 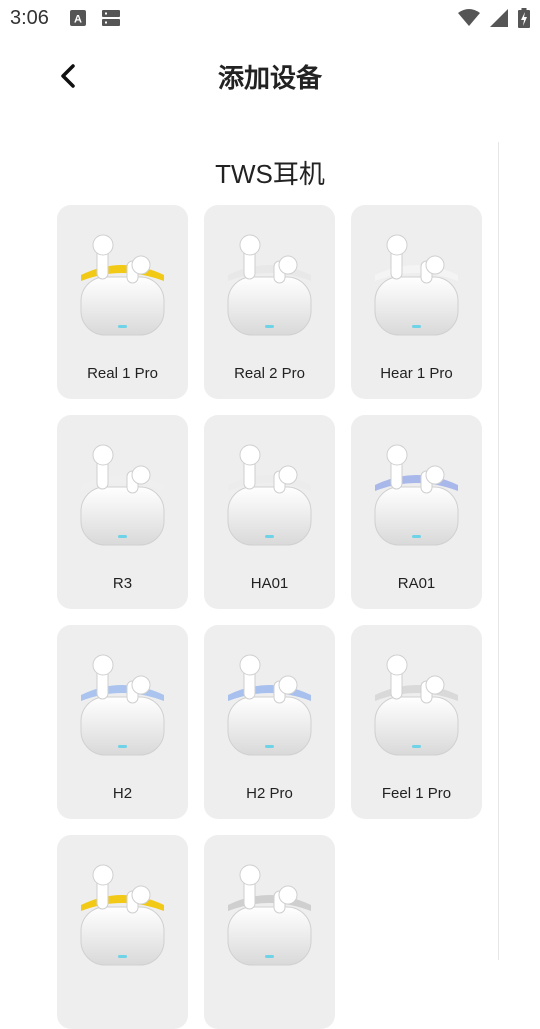 I want to click on storage-icon, so click(x=111, y=18).